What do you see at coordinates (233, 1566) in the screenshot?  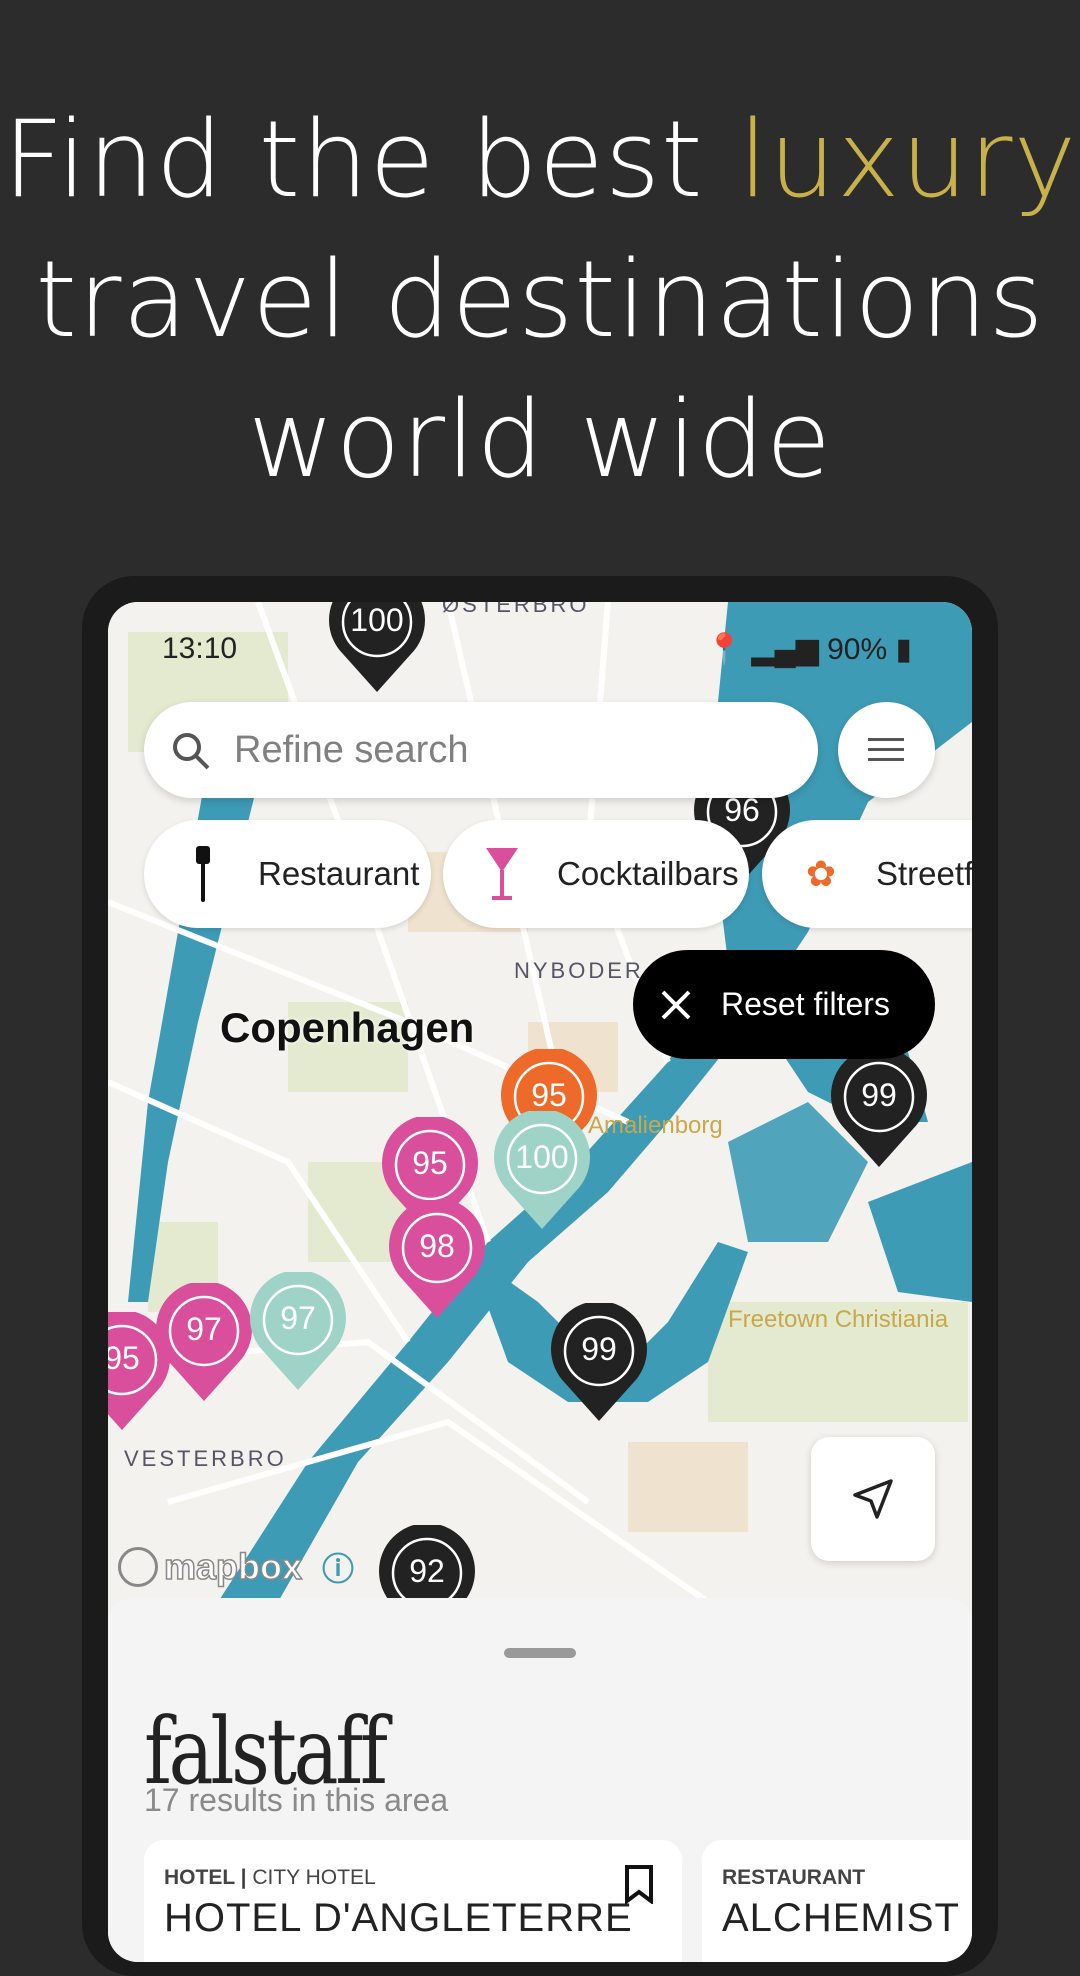 I see `mapbox-wordmark: mapbox` at bounding box center [233, 1566].